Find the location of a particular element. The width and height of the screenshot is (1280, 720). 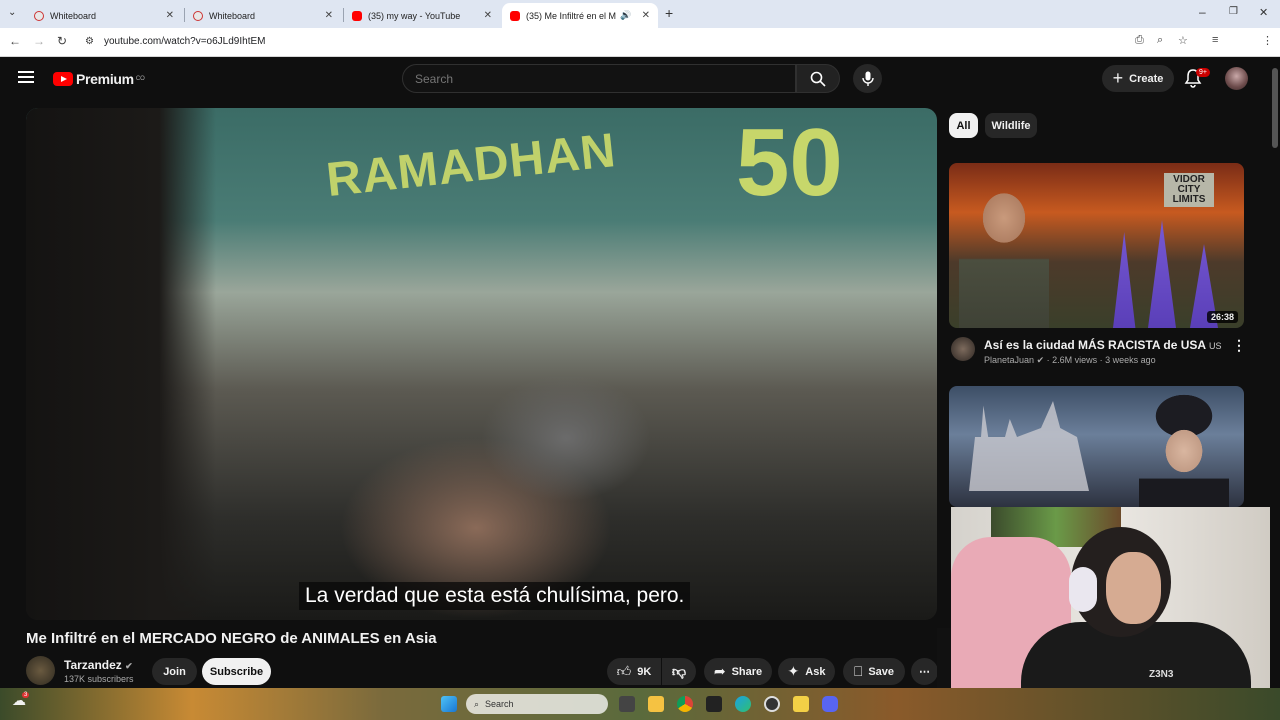

restore-window-icon: ❐ is located at coordinates (1233, 11).